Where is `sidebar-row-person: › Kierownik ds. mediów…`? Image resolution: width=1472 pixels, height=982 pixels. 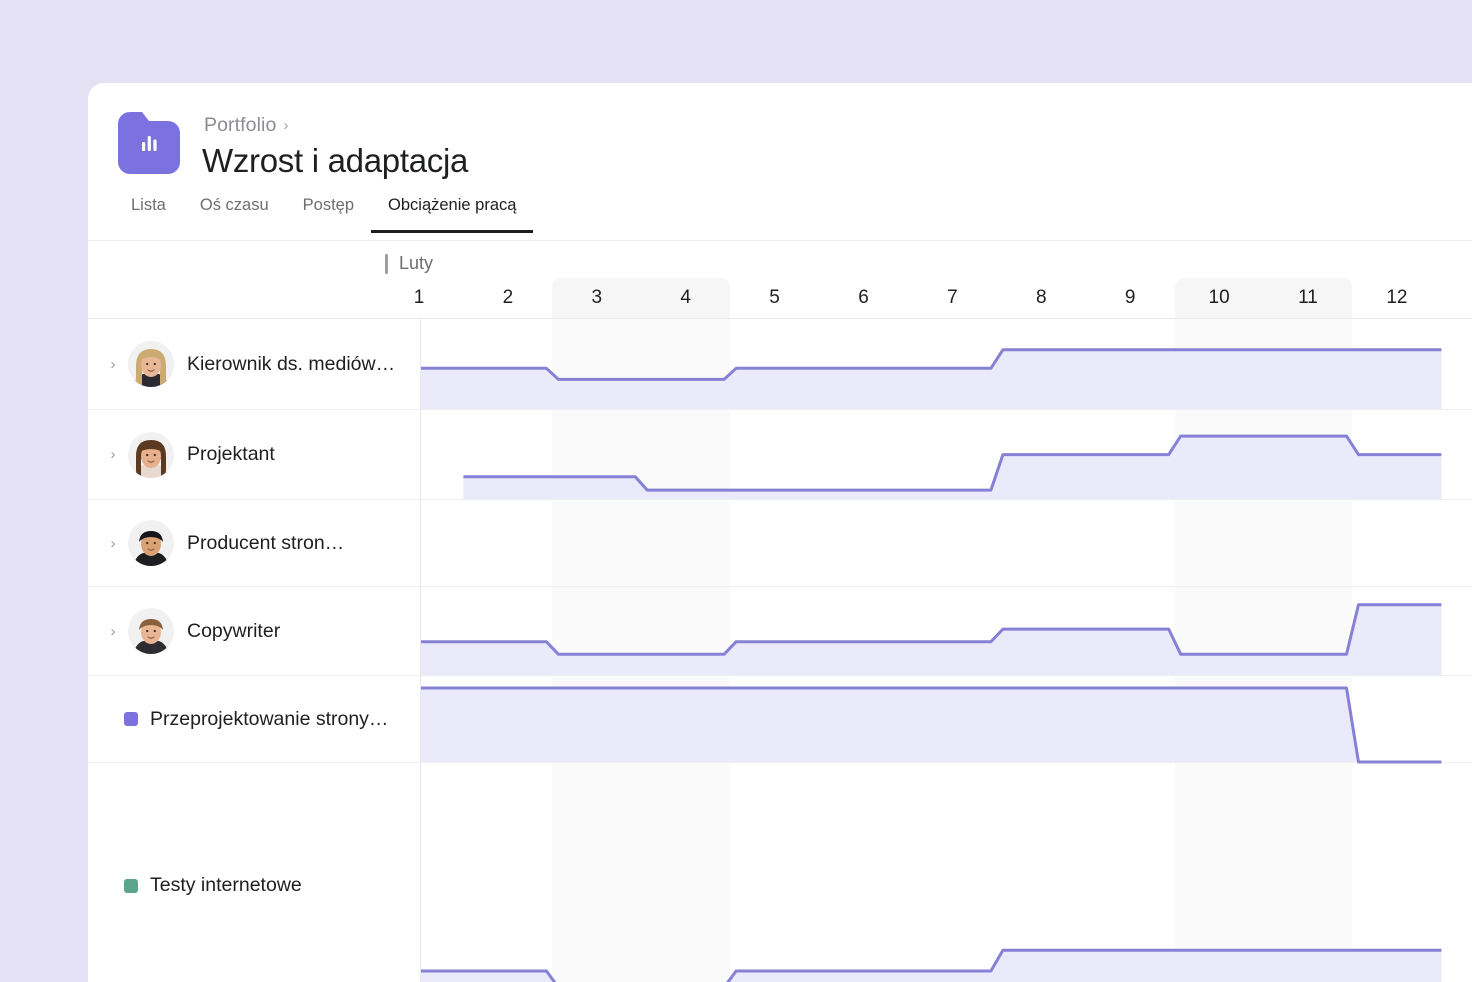
sidebar-row-person: › Kierownik ds. mediów… is located at coordinates (254, 364).